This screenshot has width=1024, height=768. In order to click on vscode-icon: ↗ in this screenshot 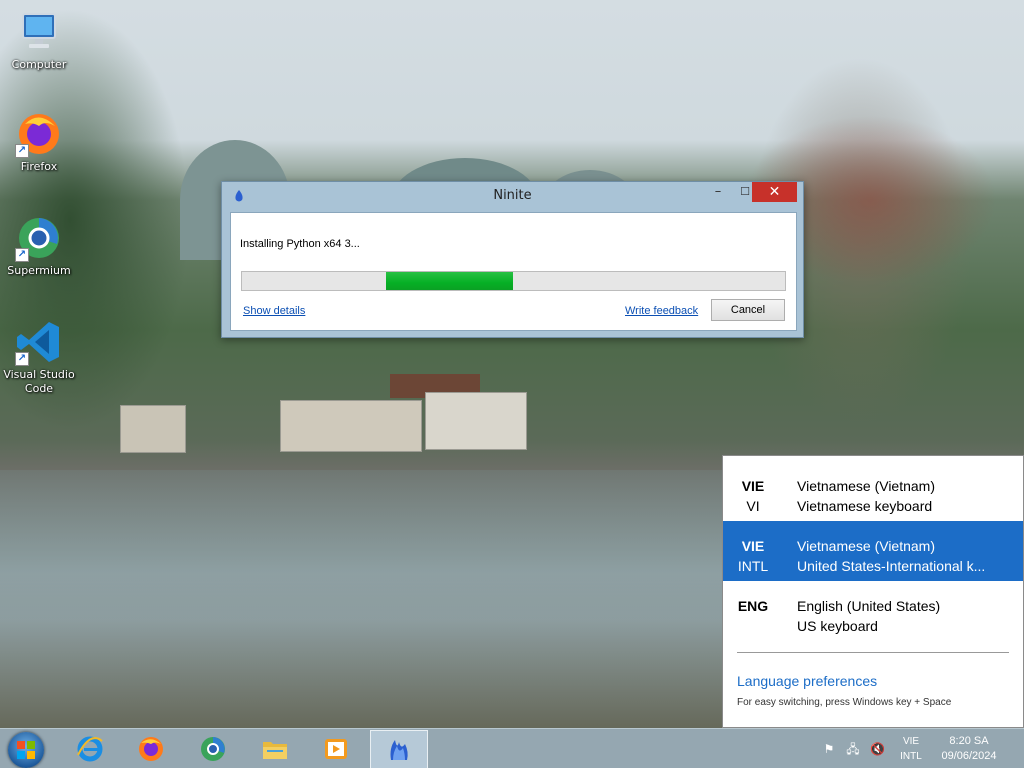, I will do `click(39, 342)`.